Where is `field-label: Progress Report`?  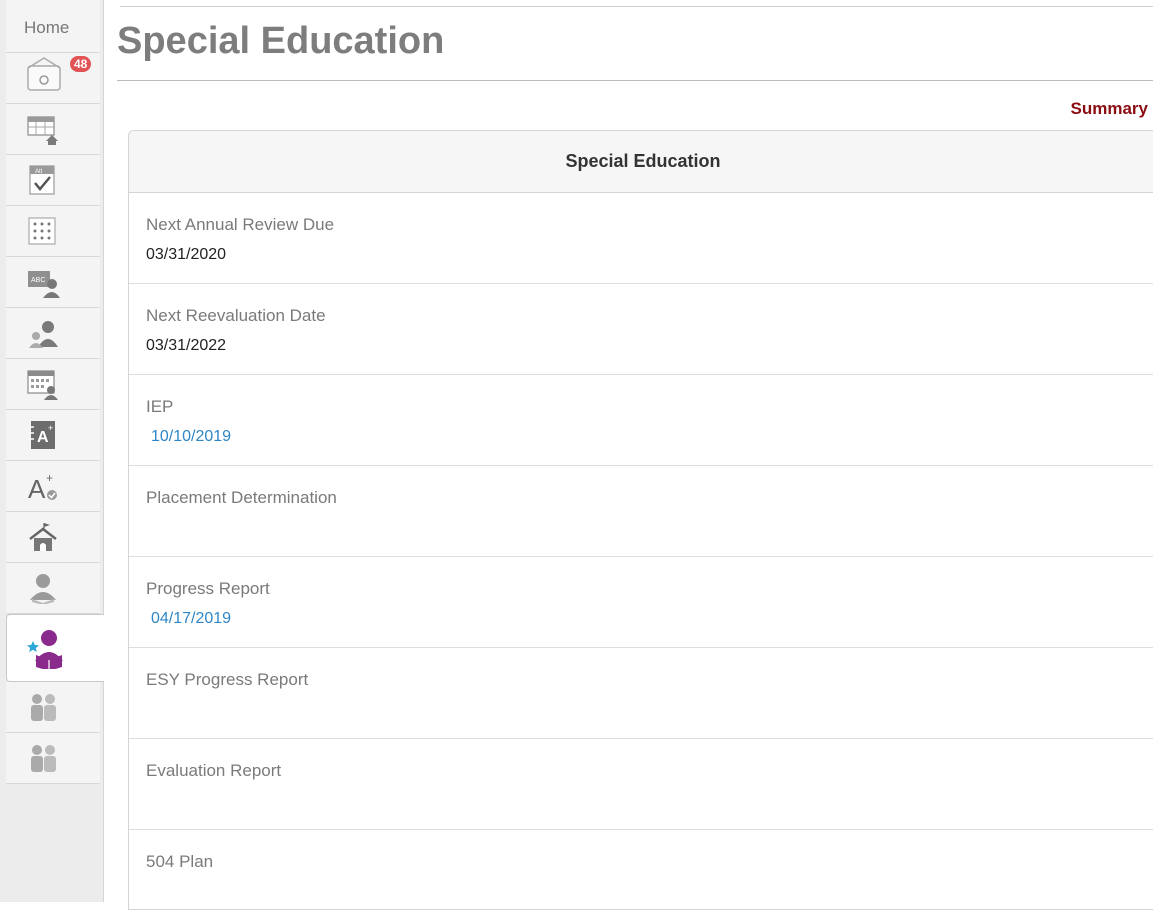 field-label: Progress Report is located at coordinates (208, 588).